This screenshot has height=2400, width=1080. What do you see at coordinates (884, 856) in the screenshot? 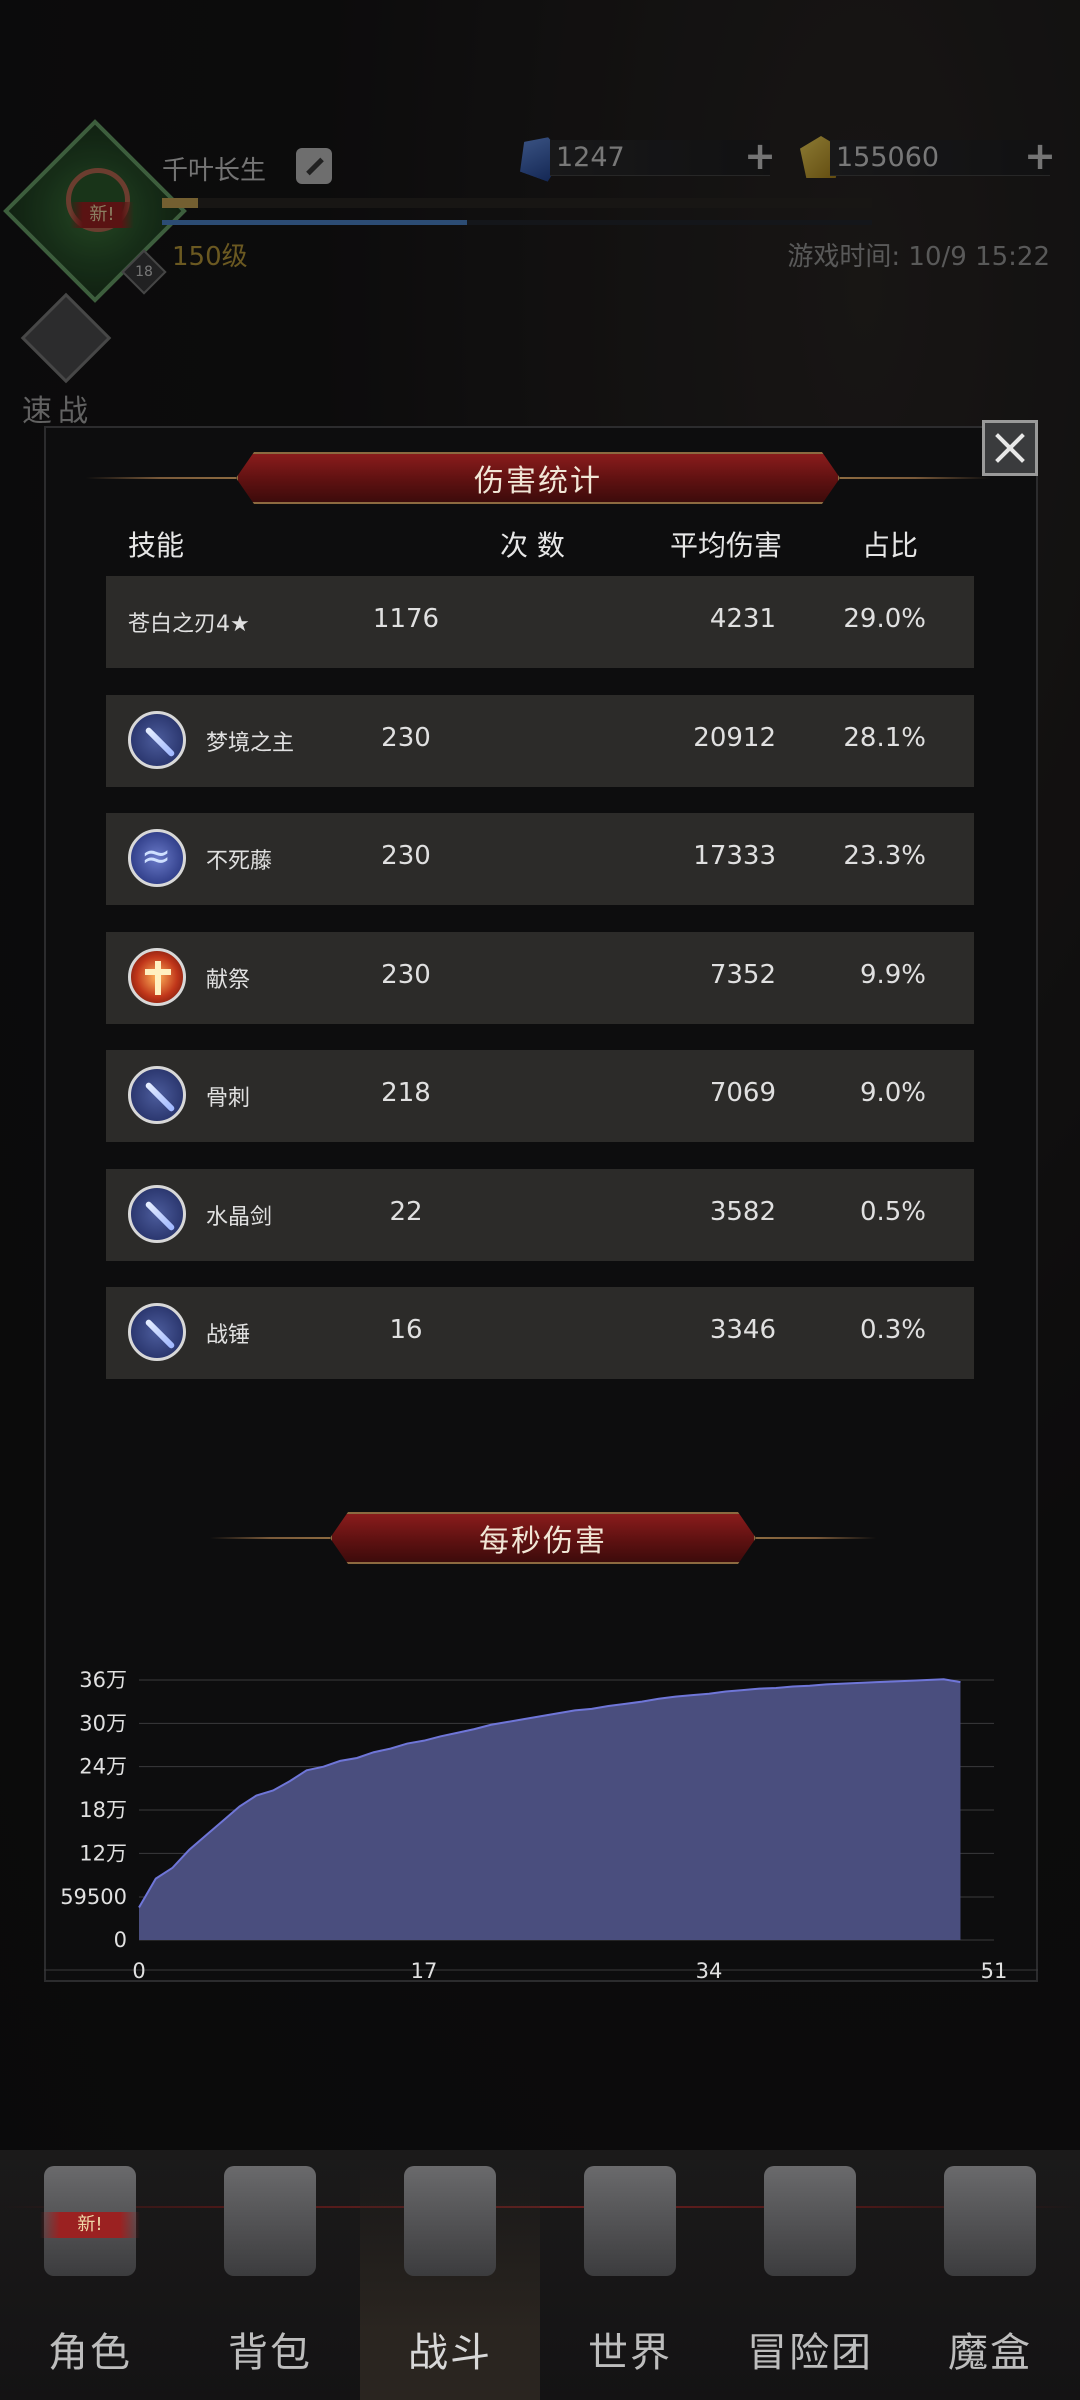
I see `skill-share: 23.3%` at bounding box center [884, 856].